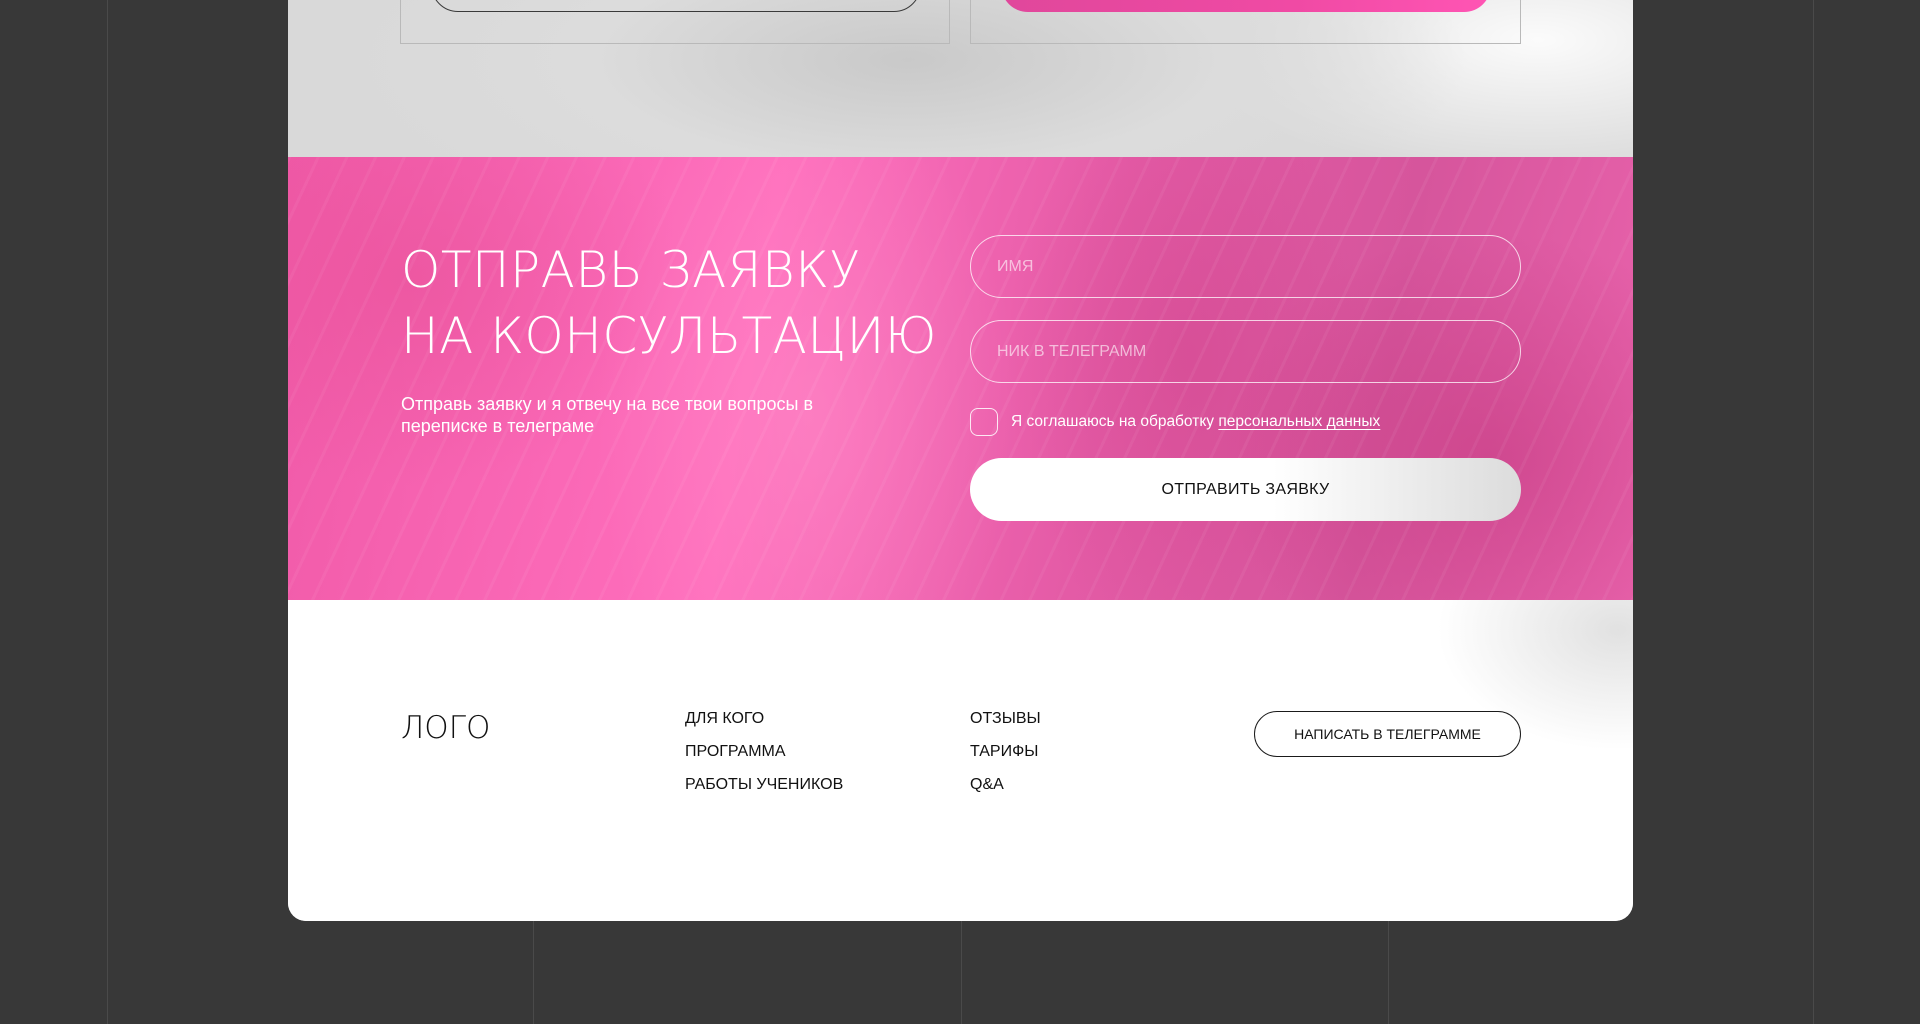 The image size is (1920, 1024). What do you see at coordinates (1245, 351) in the screenshot?
I see `telegram-nick-input` at bounding box center [1245, 351].